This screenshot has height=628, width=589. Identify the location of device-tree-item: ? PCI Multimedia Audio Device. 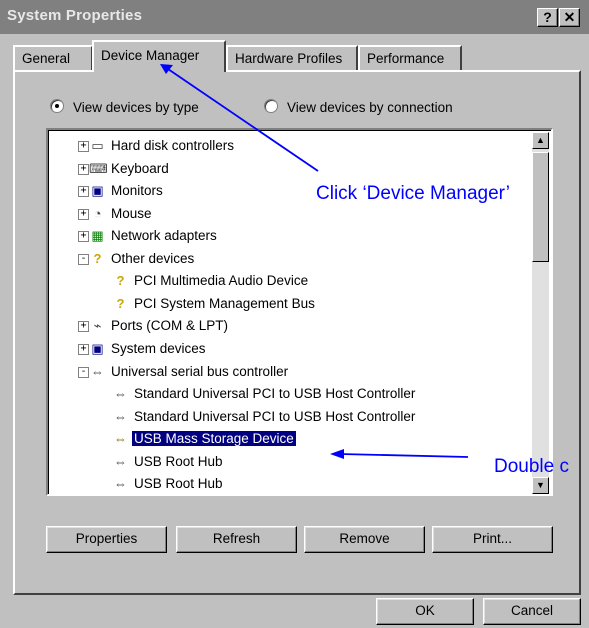
(213, 281).